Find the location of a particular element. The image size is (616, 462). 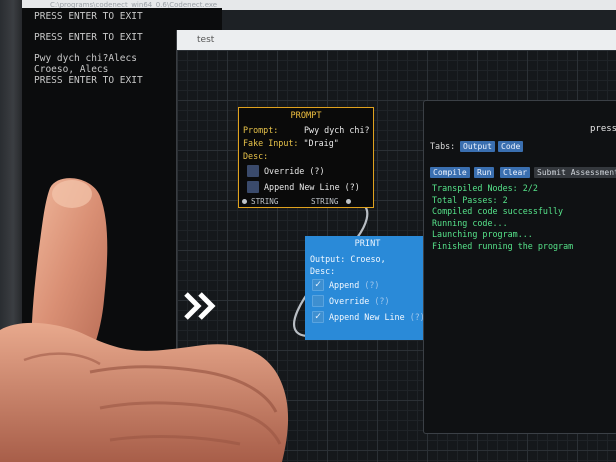

output-line: Finished running the program is located at coordinates (503, 245).